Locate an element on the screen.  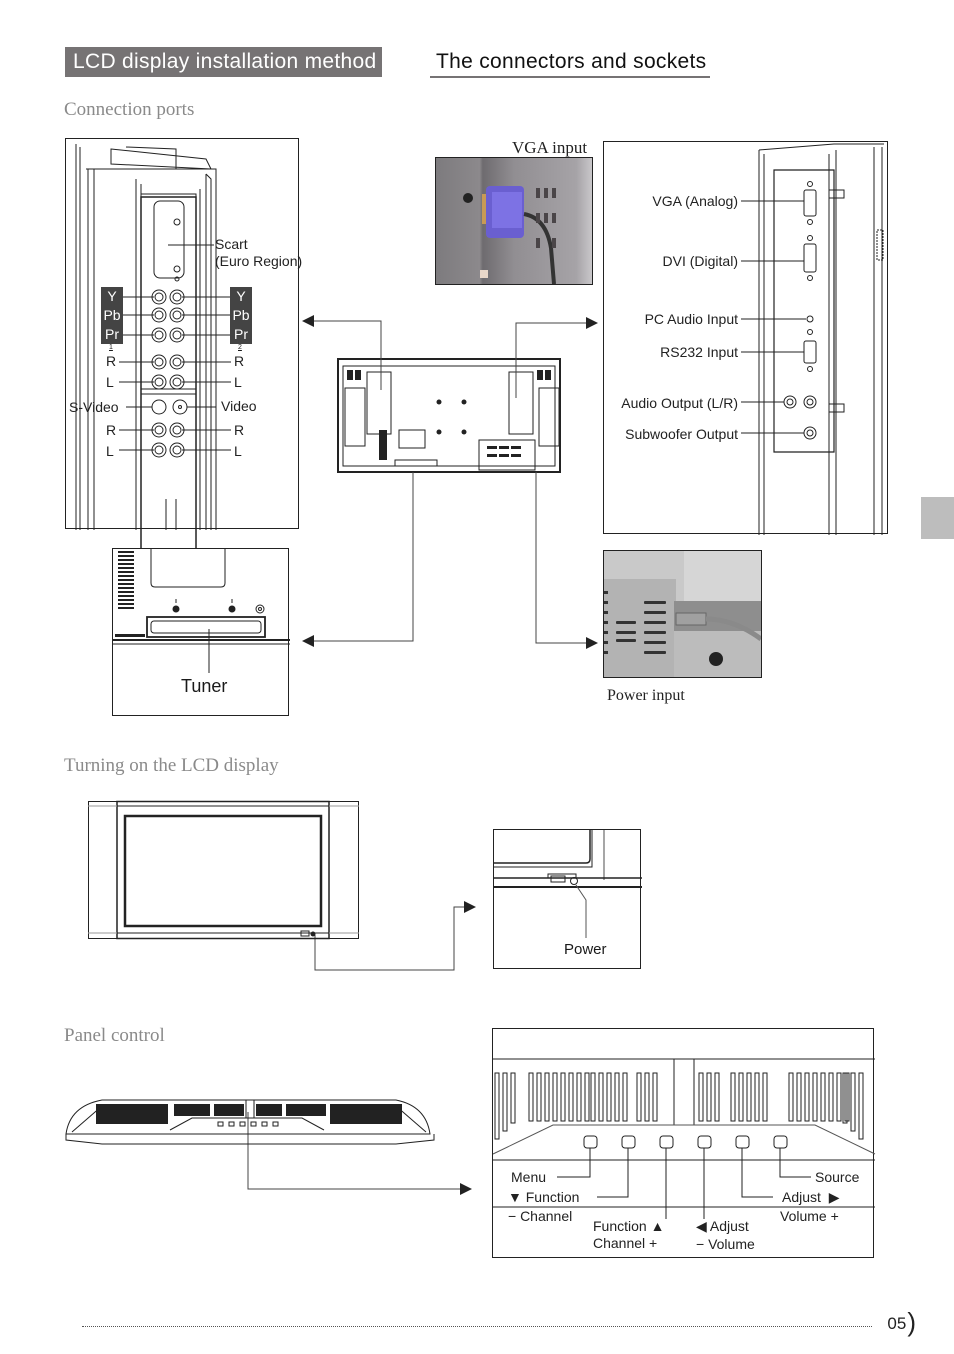
channel-plus-label: Channel + is located at coordinates (625, 1243).